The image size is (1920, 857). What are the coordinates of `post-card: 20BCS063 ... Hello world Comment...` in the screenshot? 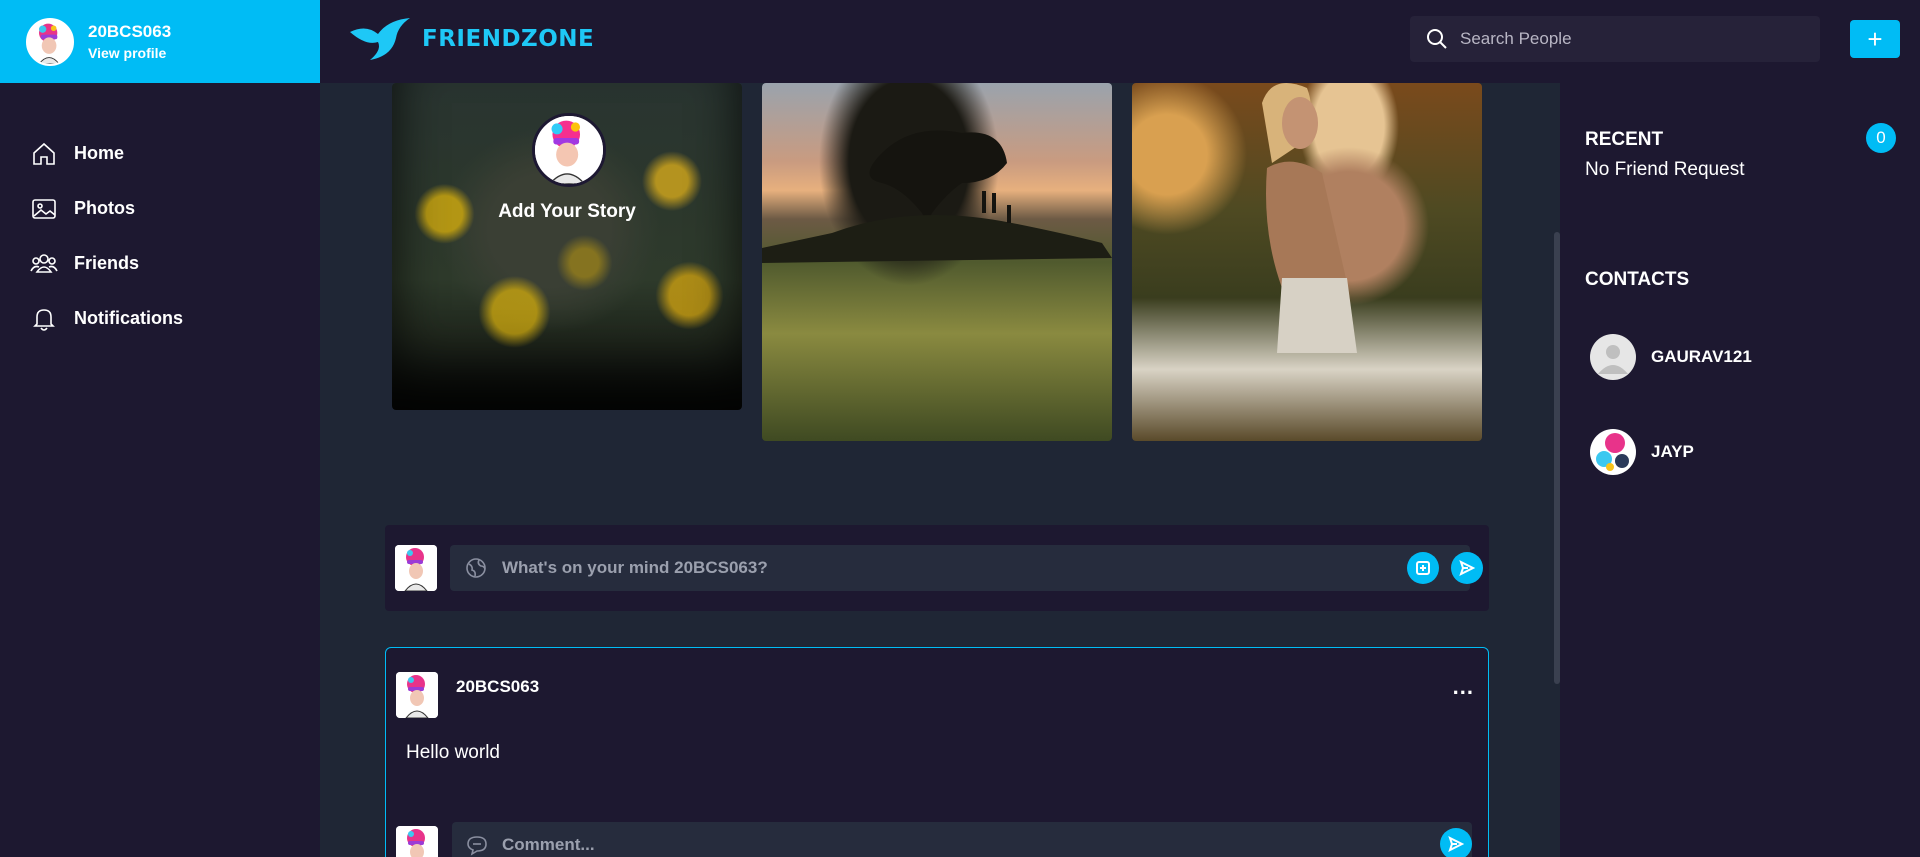 It's located at (937, 752).